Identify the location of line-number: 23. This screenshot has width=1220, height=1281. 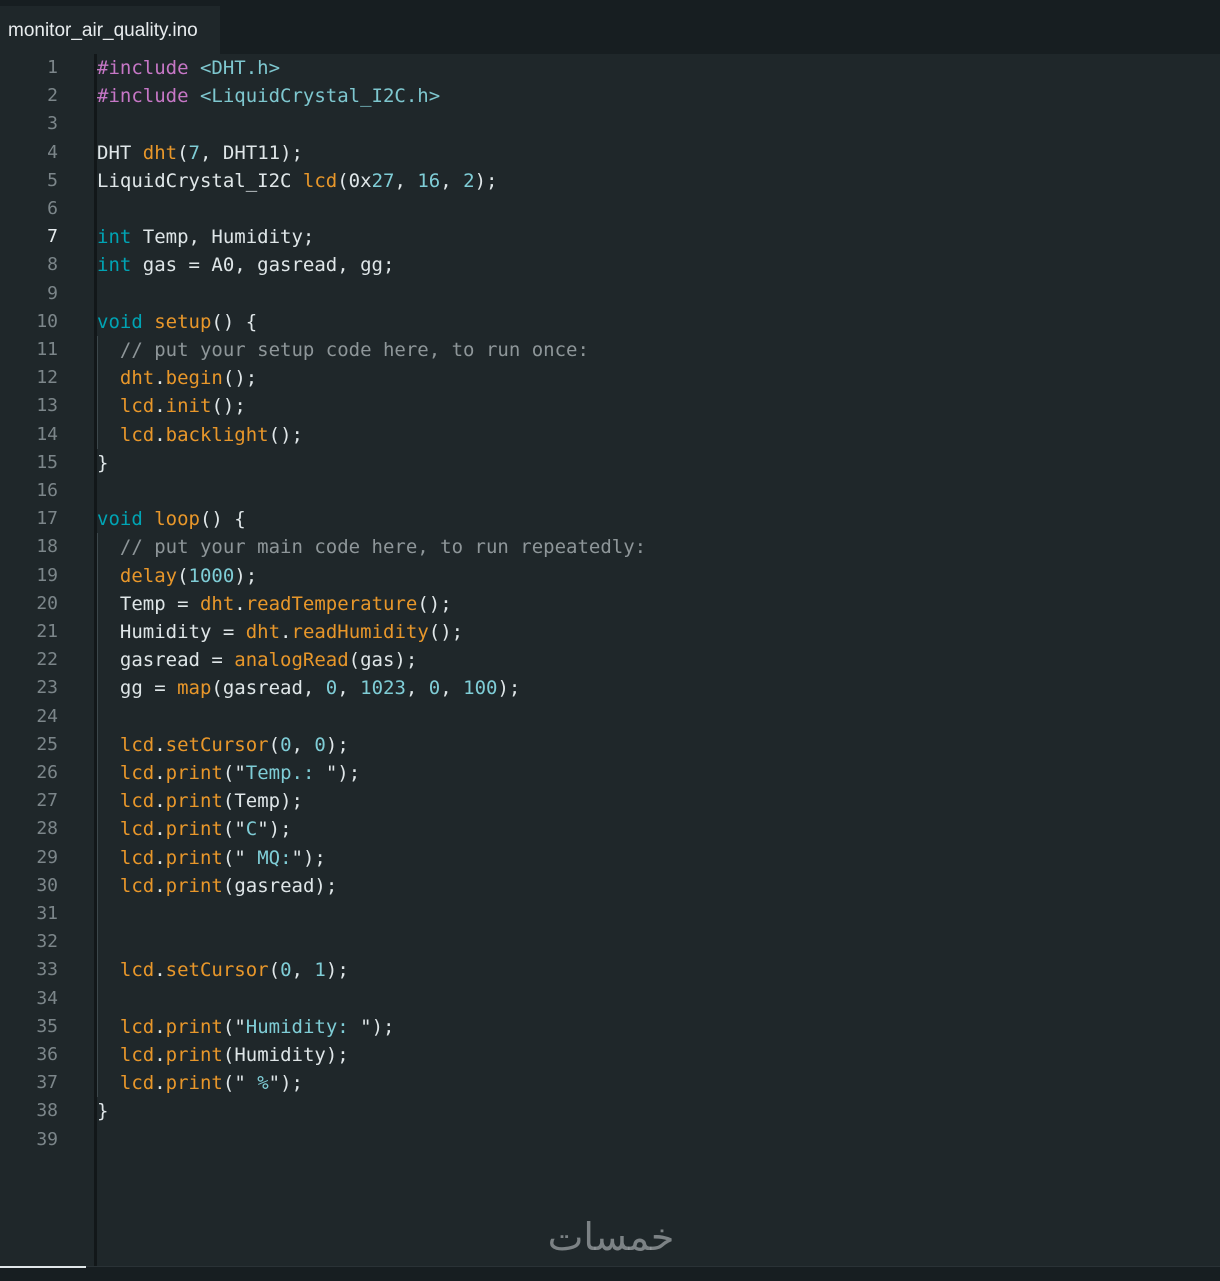
(33, 688).